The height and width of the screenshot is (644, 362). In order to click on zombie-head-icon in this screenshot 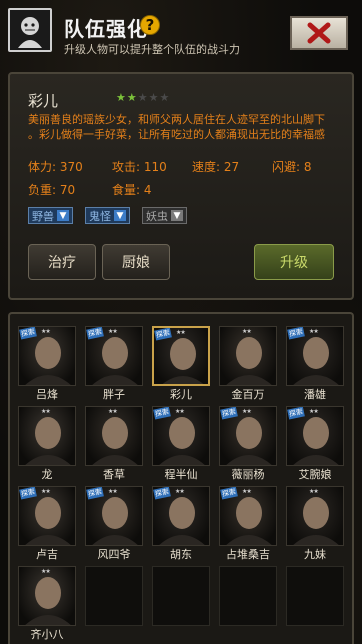, I will do `click(30, 32)`.